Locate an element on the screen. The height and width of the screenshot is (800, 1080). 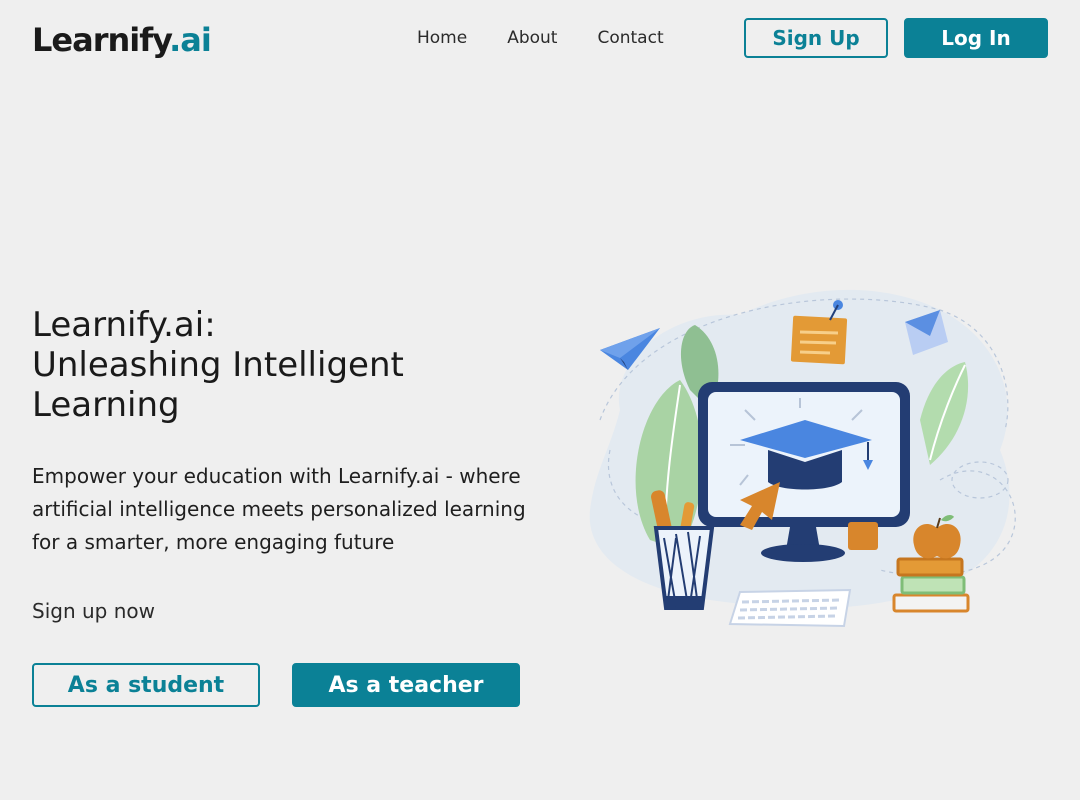
nav-home-link: Home is located at coordinates (442, 38).